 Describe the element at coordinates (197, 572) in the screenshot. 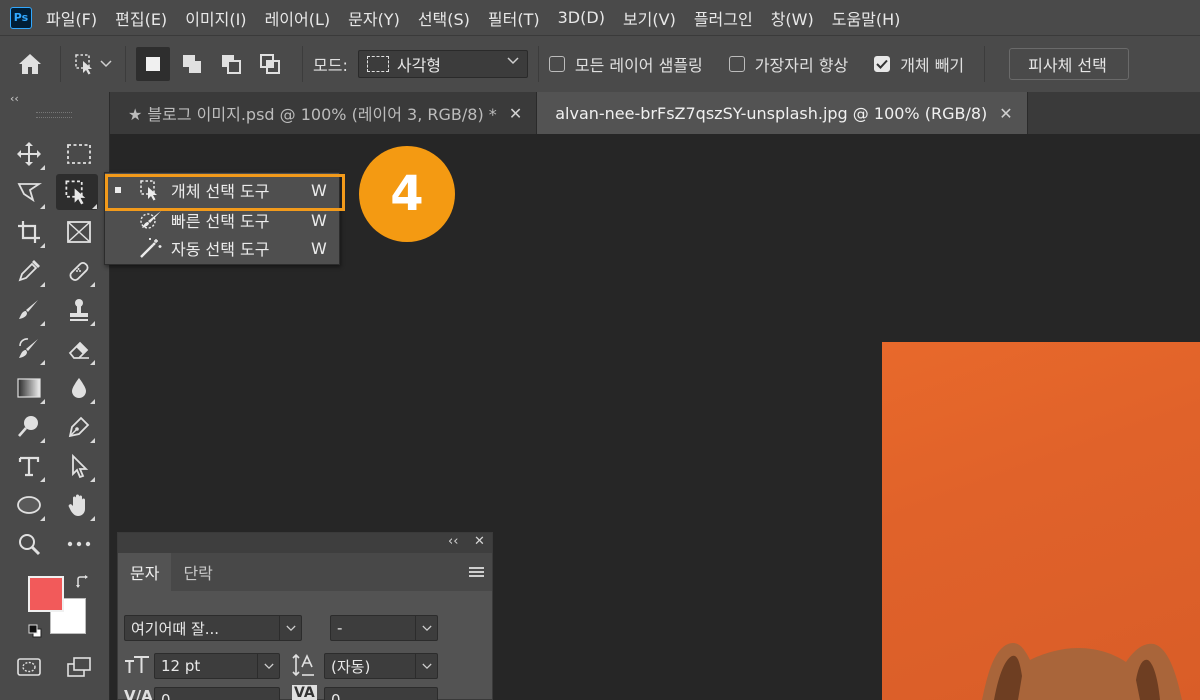

I see `tab-paragraph: 단락` at that location.